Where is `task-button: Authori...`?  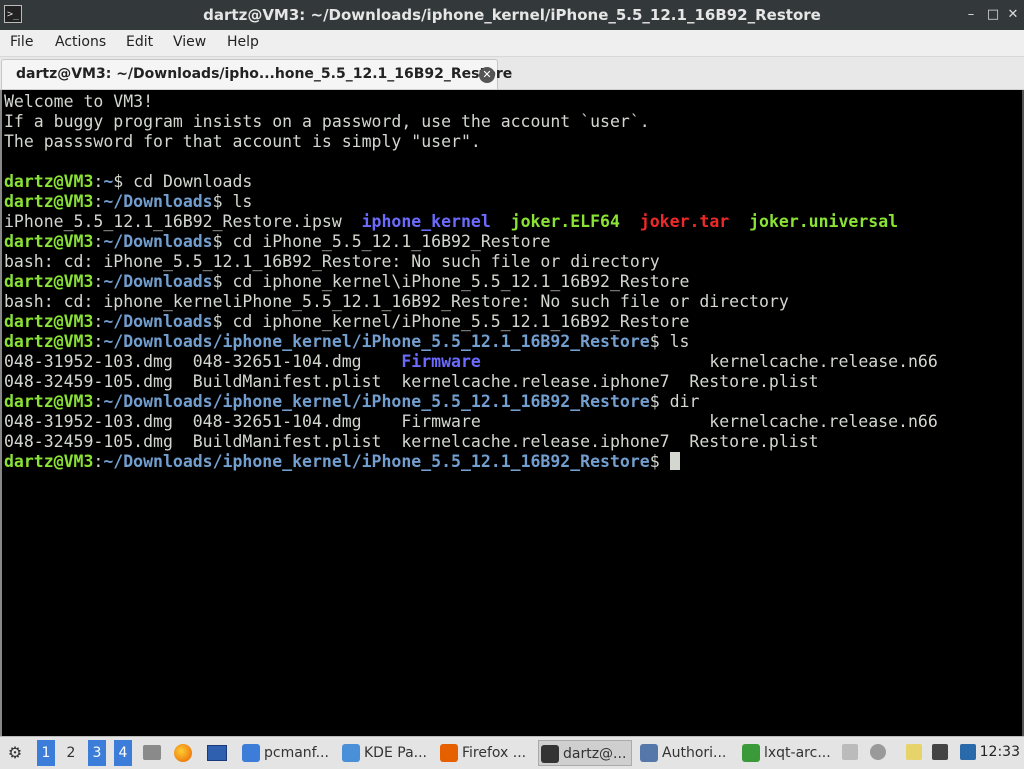 task-button: Authori... is located at coordinates (685, 753).